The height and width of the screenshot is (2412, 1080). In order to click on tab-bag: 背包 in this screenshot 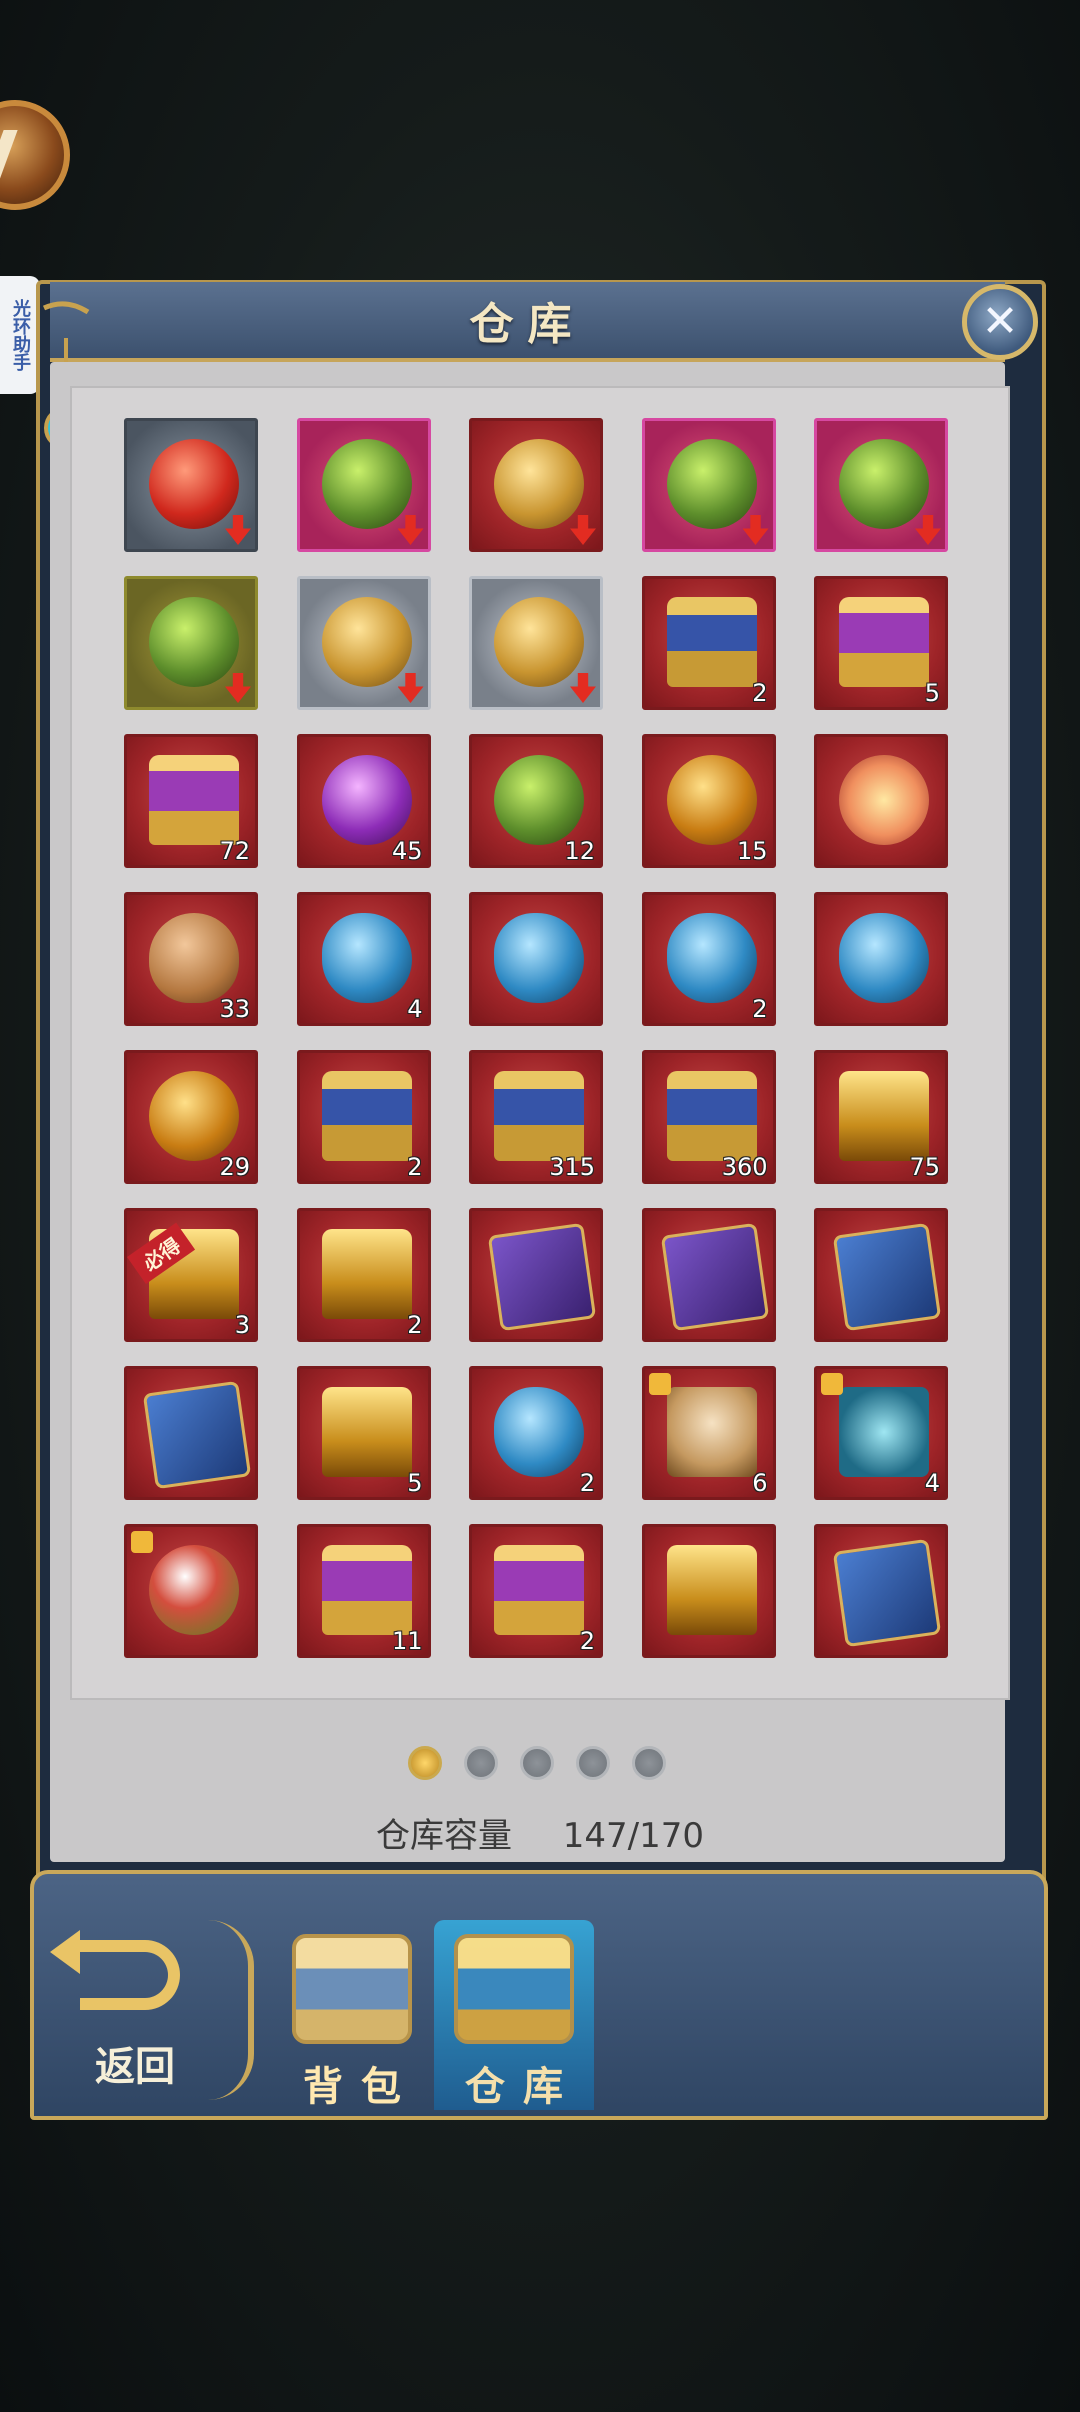, I will do `click(352, 2015)`.